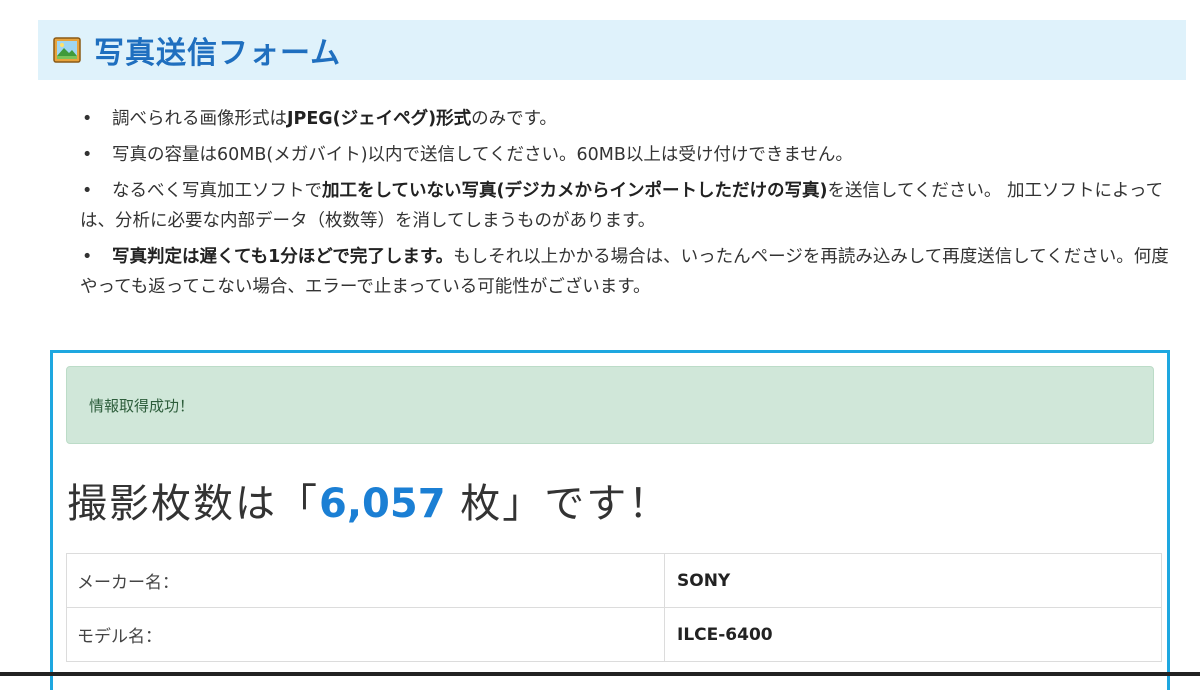  What do you see at coordinates (612, 50) in the screenshot?
I see `form-header: 写真送信フォーム` at bounding box center [612, 50].